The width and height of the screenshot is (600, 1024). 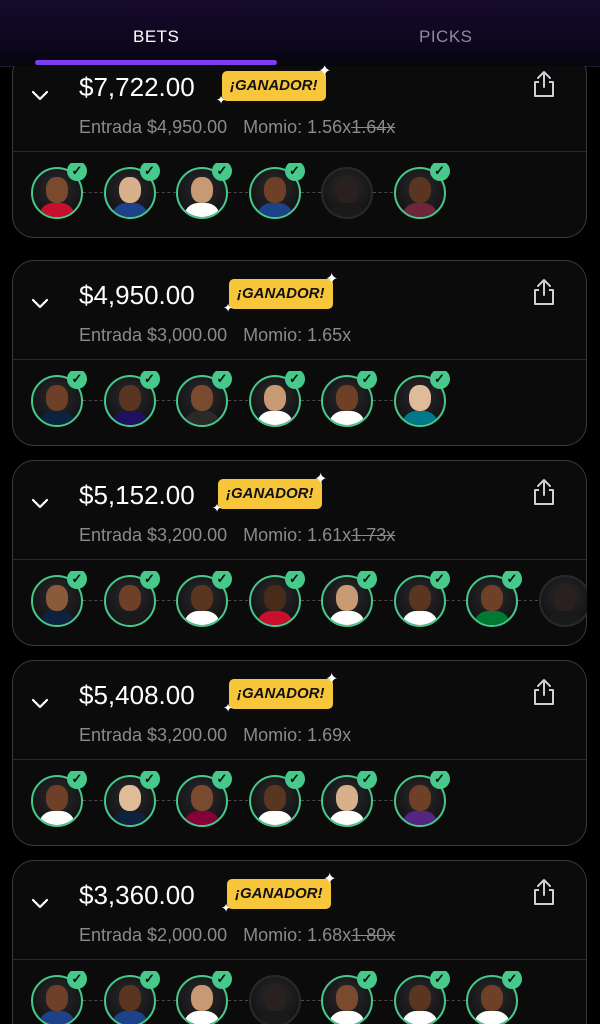 I want to click on tab-bets: BETS, so click(x=156, y=37).